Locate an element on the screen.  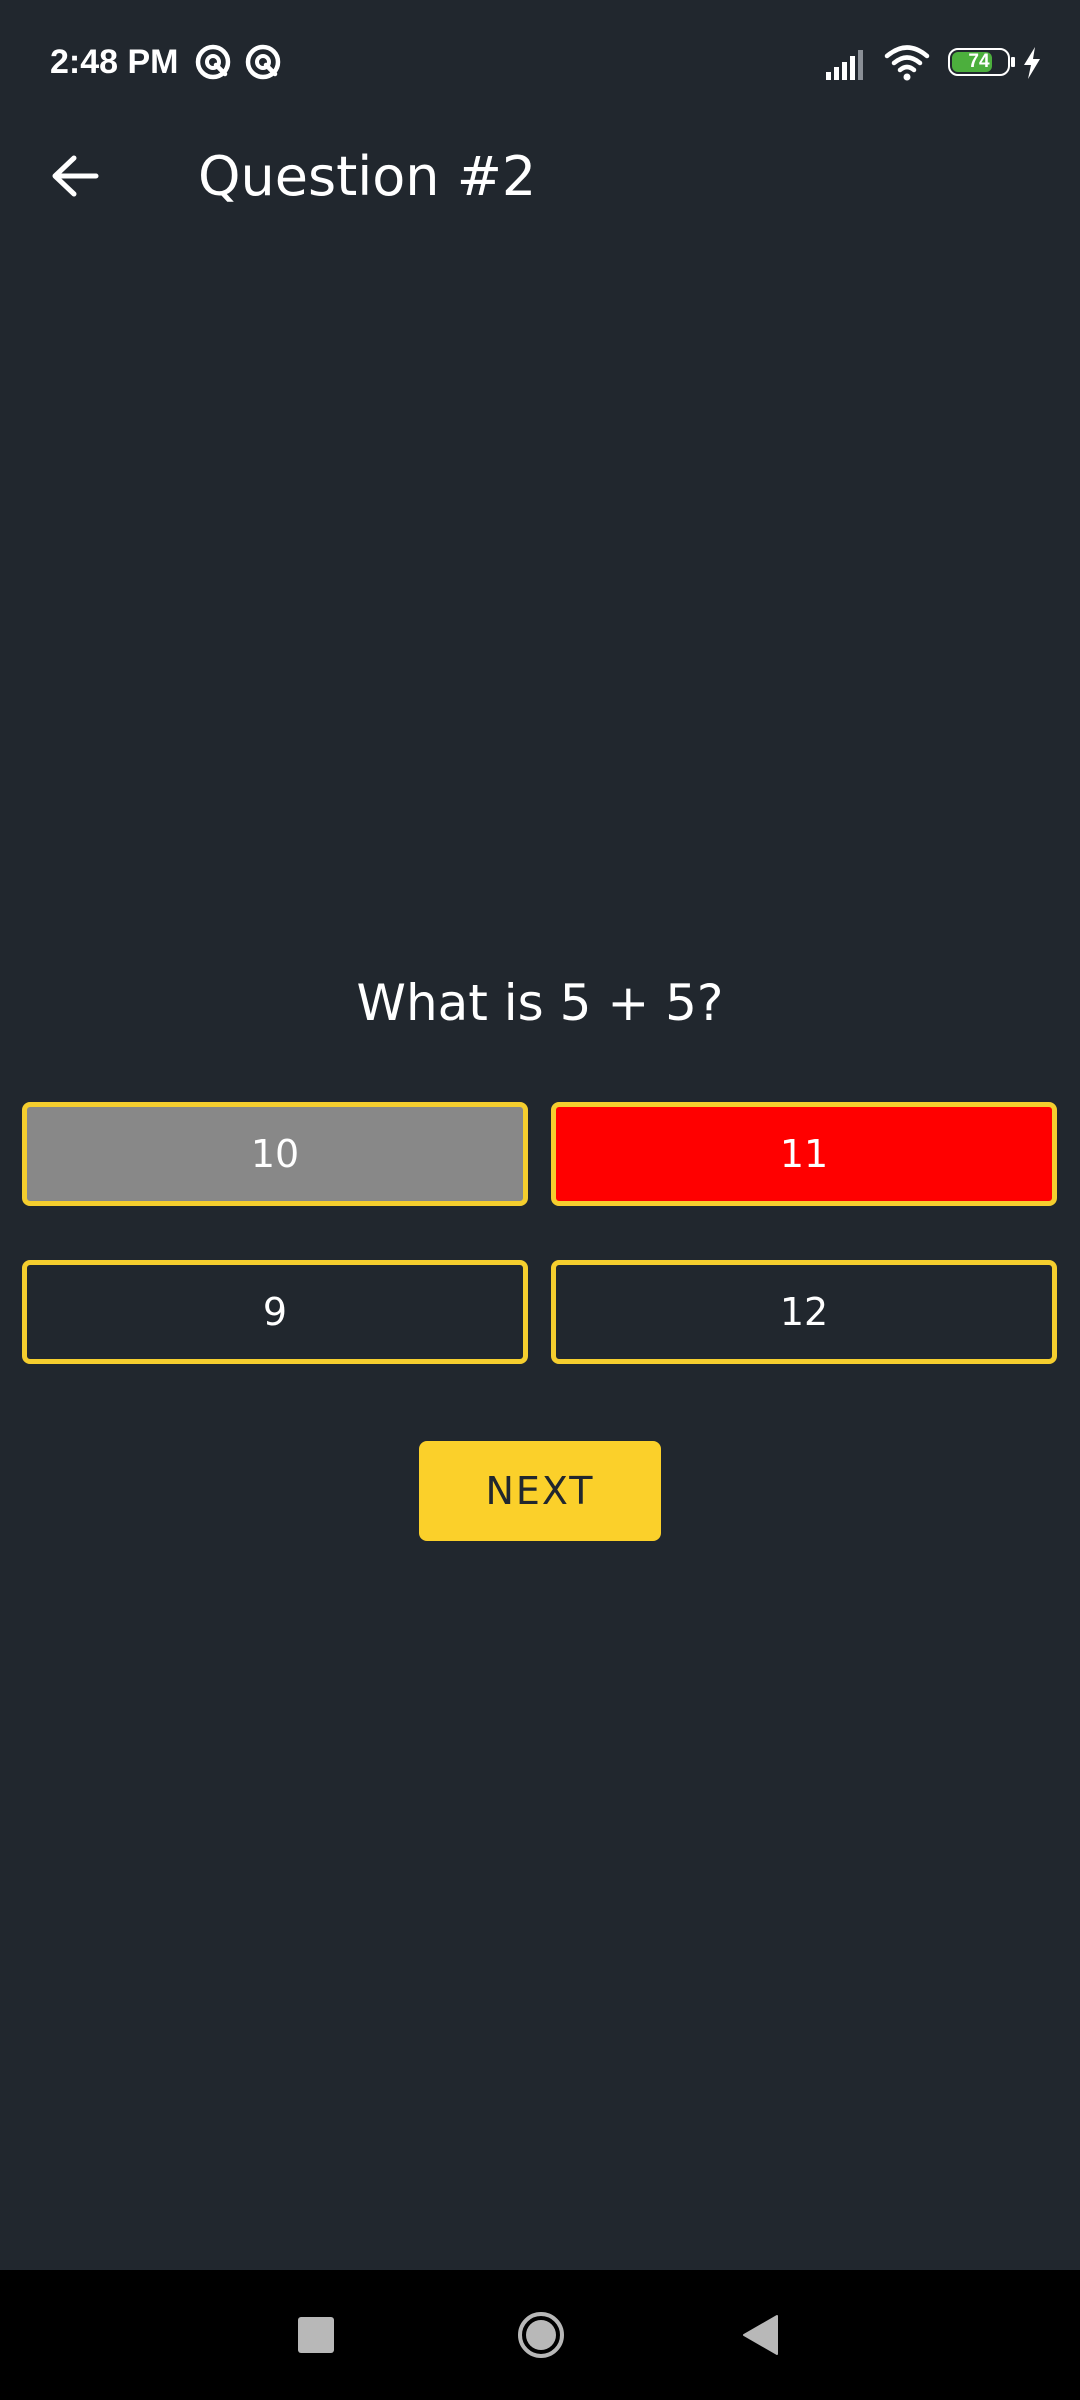
status-time: 2:48 PM is located at coordinates (114, 62).